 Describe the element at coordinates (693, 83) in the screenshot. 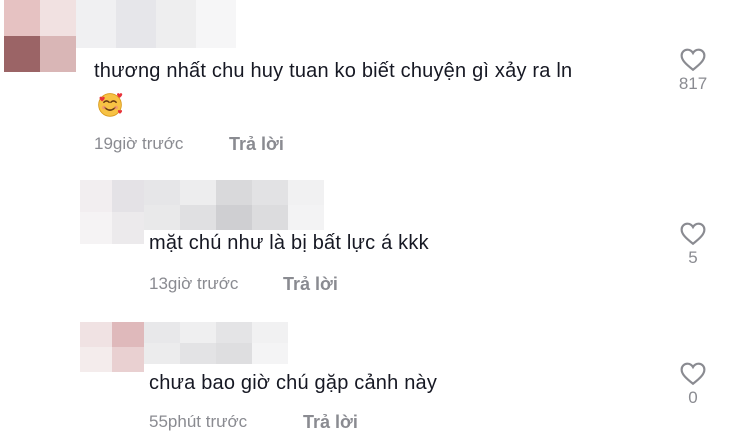

I see `like-count: 817` at that location.